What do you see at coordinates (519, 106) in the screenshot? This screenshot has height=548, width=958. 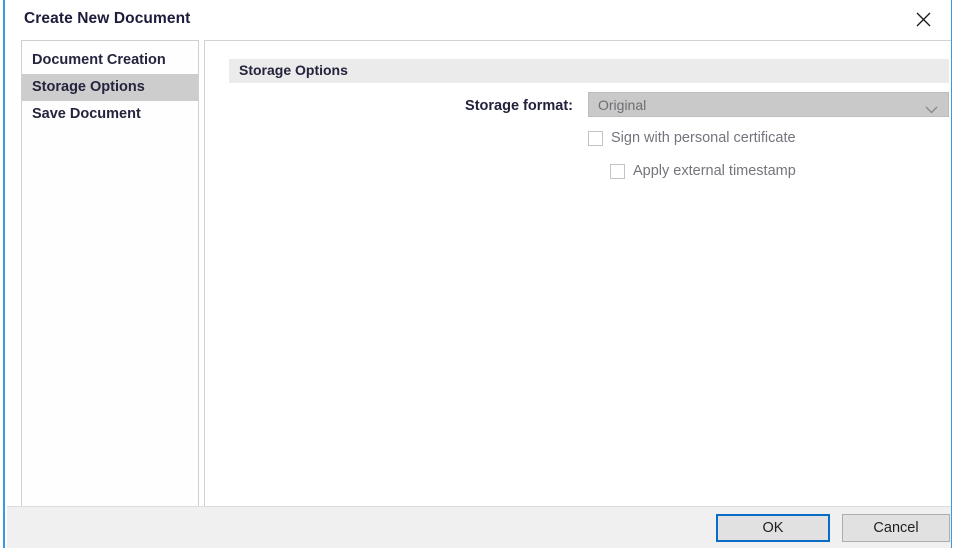 I see `storage-format-label: Storage format:` at bounding box center [519, 106].